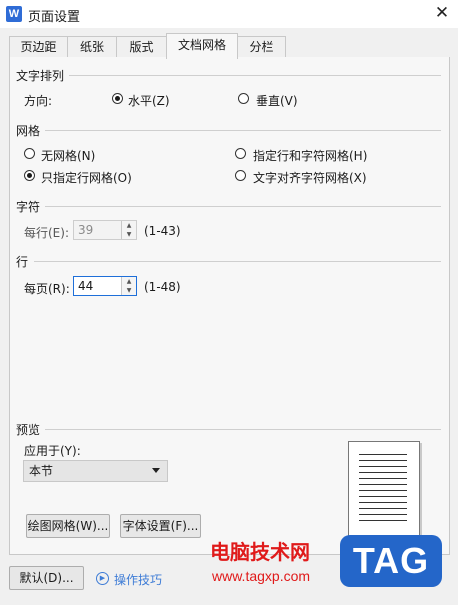  What do you see at coordinates (384, 490) in the screenshot?
I see `page-preview` at bounding box center [384, 490].